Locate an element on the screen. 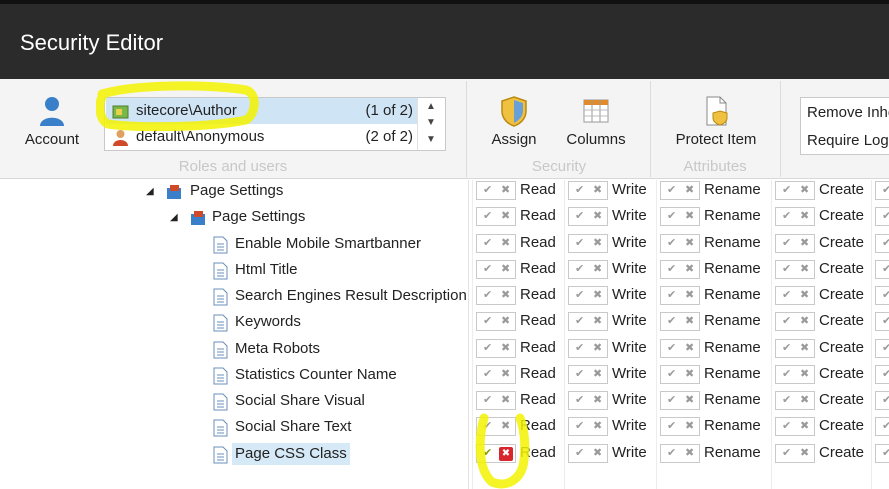 The width and height of the screenshot is (889, 489). inheritance-options: Remove Inhe Require Logi is located at coordinates (844, 126).